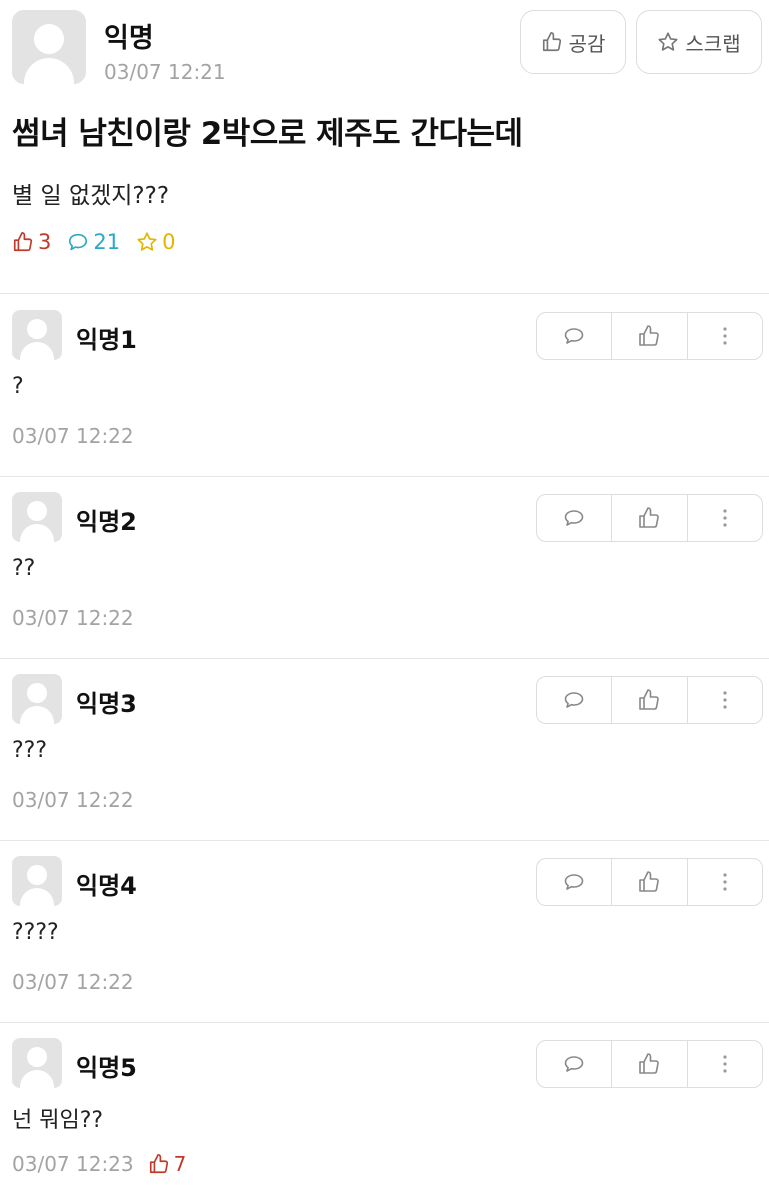 This screenshot has height=1185, width=769. Describe the element at coordinates (106, 522) in the screenshot. I see `comment-author: 익명2` at that location.